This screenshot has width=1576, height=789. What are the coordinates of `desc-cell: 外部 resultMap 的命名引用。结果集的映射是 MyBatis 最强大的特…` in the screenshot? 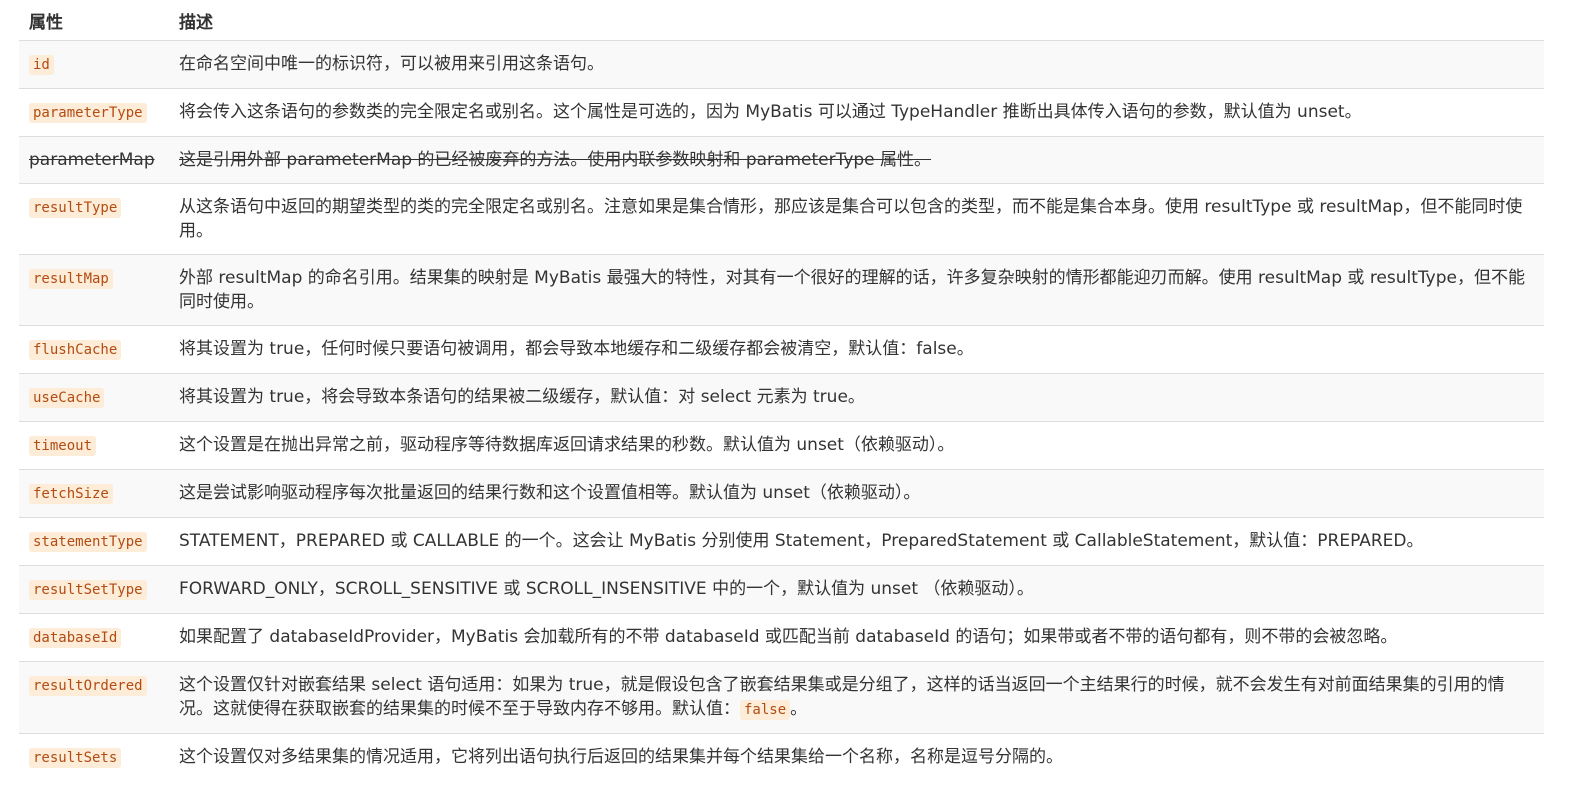 It's located at (856, 290).